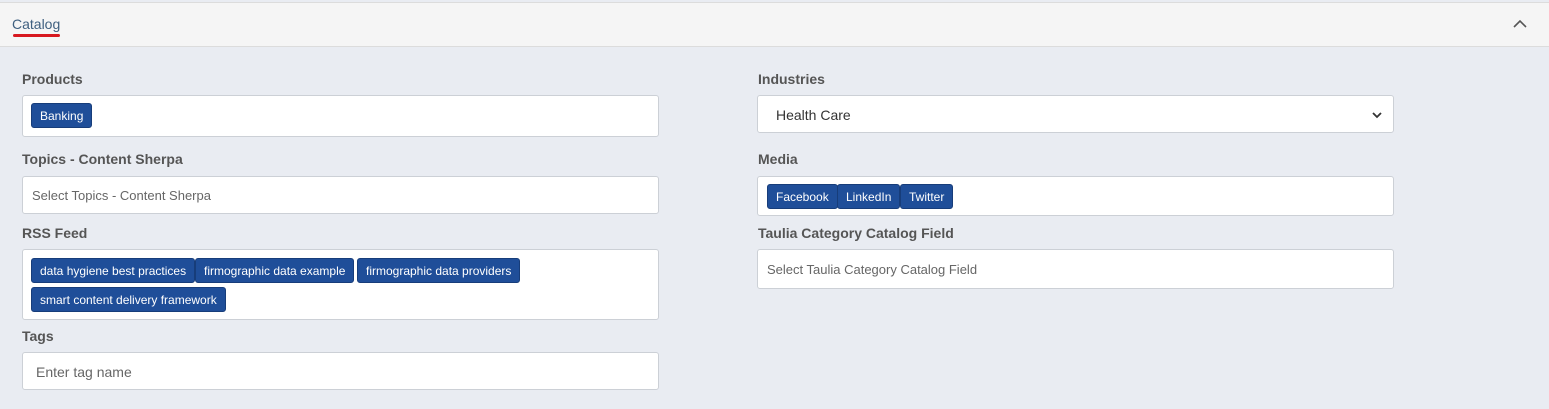 This screenshot has width=1549, height=409. Describe the element at coordinates (927, 196) in the screenshot. I see `media-tag: Twitter` at that location.